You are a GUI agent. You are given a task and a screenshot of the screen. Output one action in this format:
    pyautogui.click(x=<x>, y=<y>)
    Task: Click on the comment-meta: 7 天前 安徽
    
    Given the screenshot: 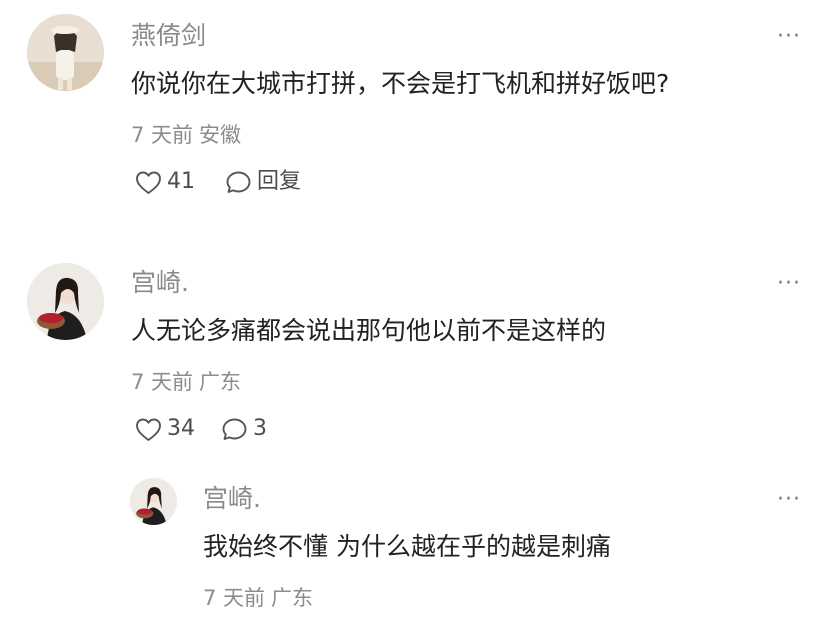 What is the action you would take?
    pyautogui.click(x=189, y=135)
    